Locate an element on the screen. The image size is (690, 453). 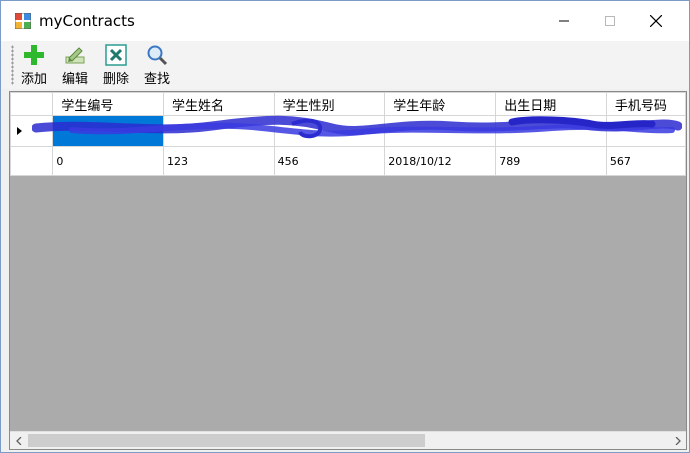
edit-button-label: 编辑 is located at coordinates (75, 79).